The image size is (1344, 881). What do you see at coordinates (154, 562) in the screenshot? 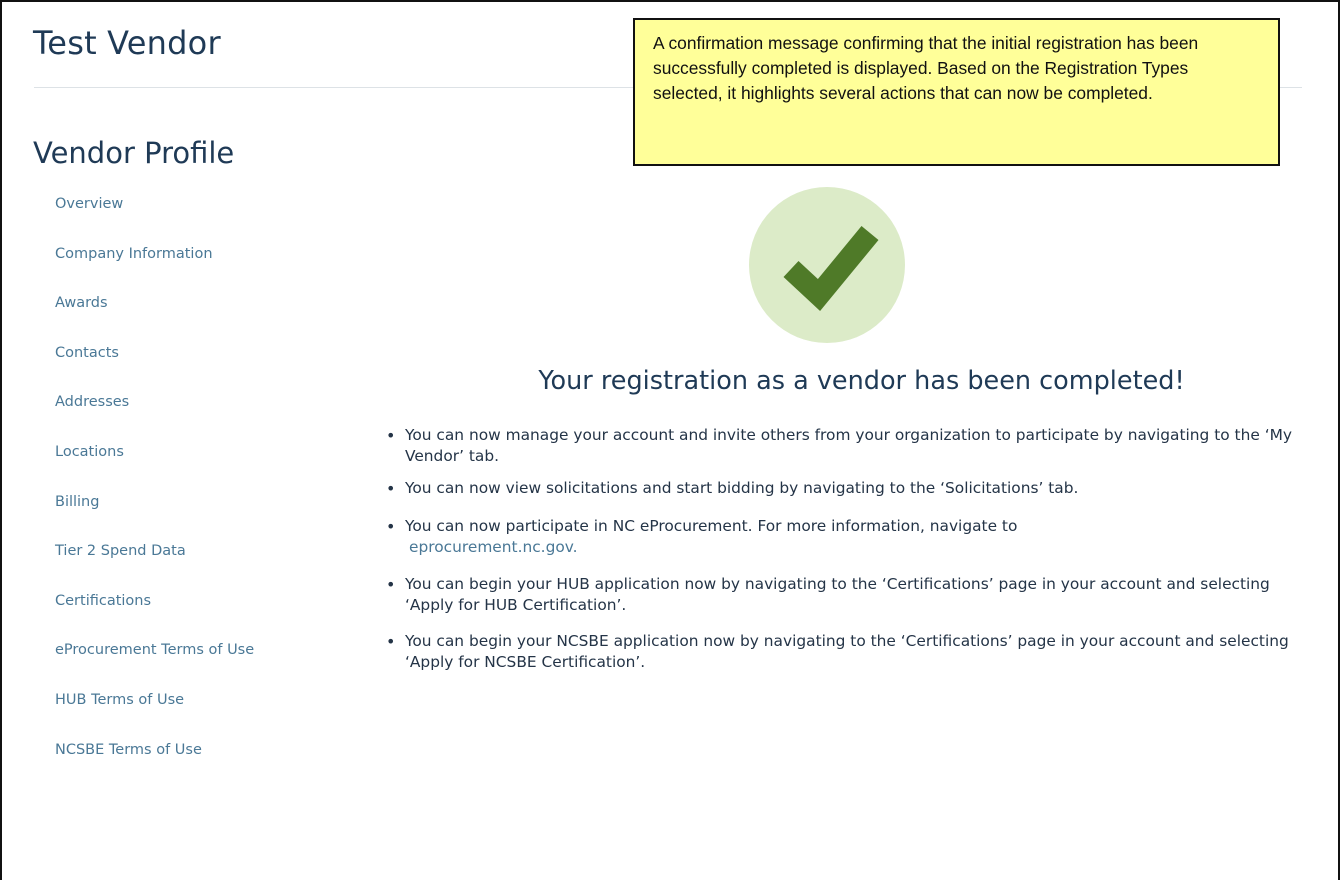
I see `sidebar-item-tier-2-spend-data: Tier 2 Spend Data` at bounding box center [154, 562].